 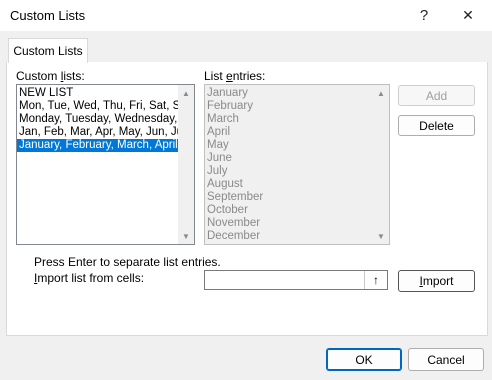 I want to click on close-button: ✕, so click(x=468, y=15).